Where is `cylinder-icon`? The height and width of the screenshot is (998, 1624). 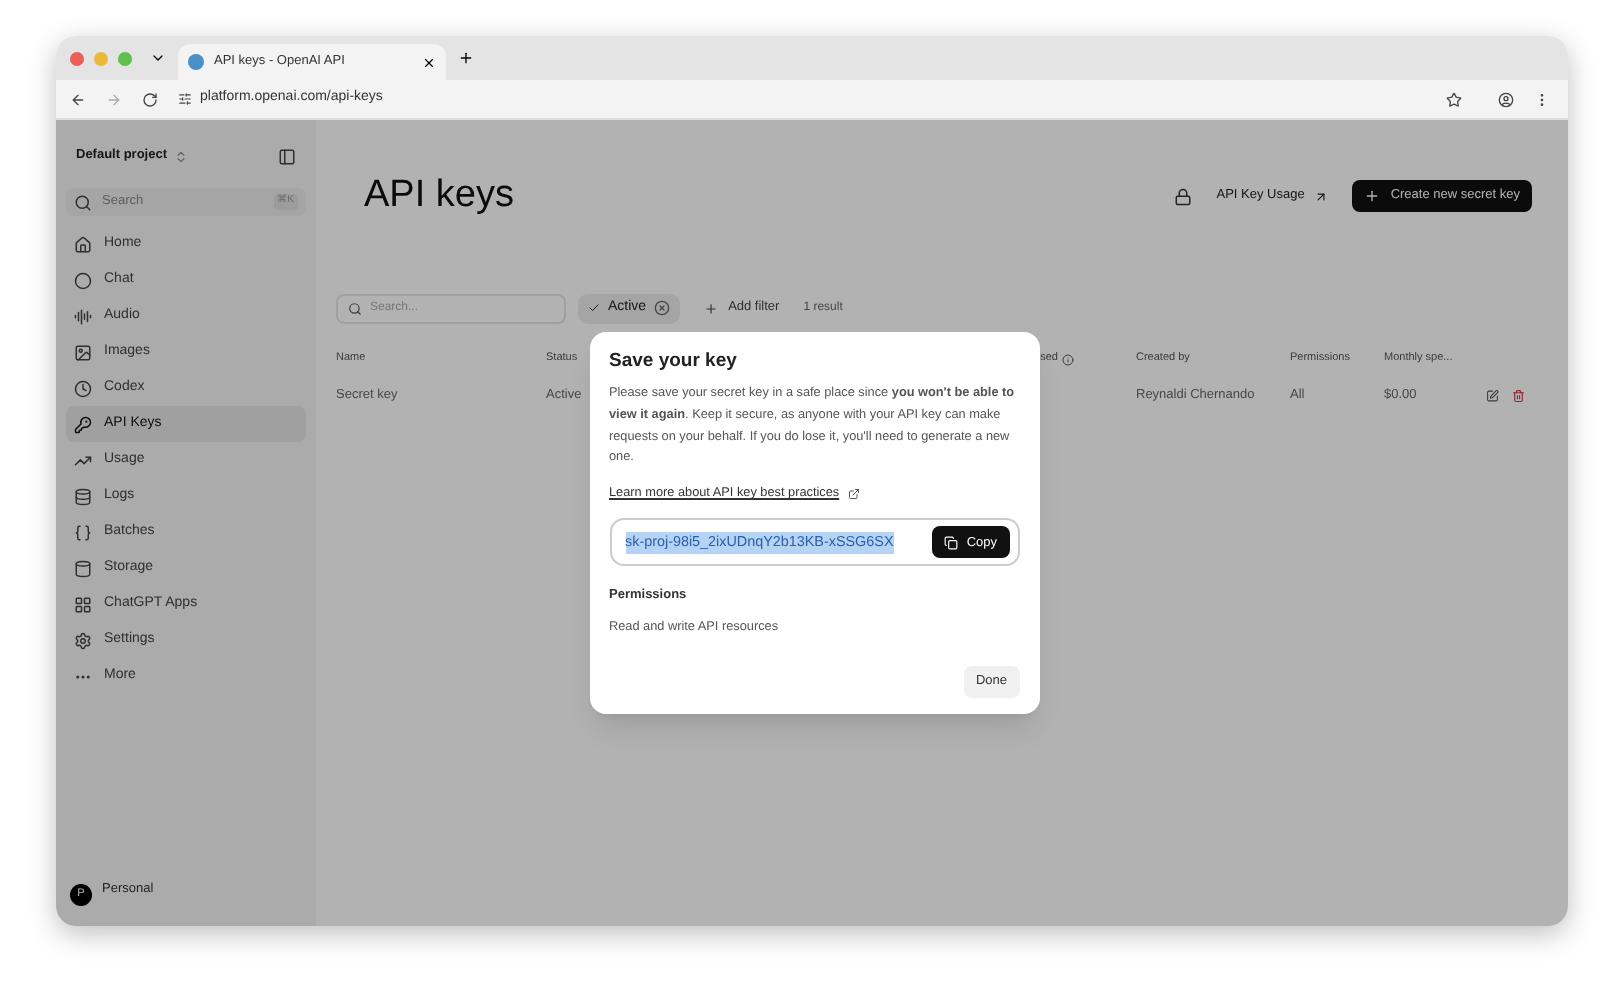
cylinder-icon is located at coordinates (83, 568).